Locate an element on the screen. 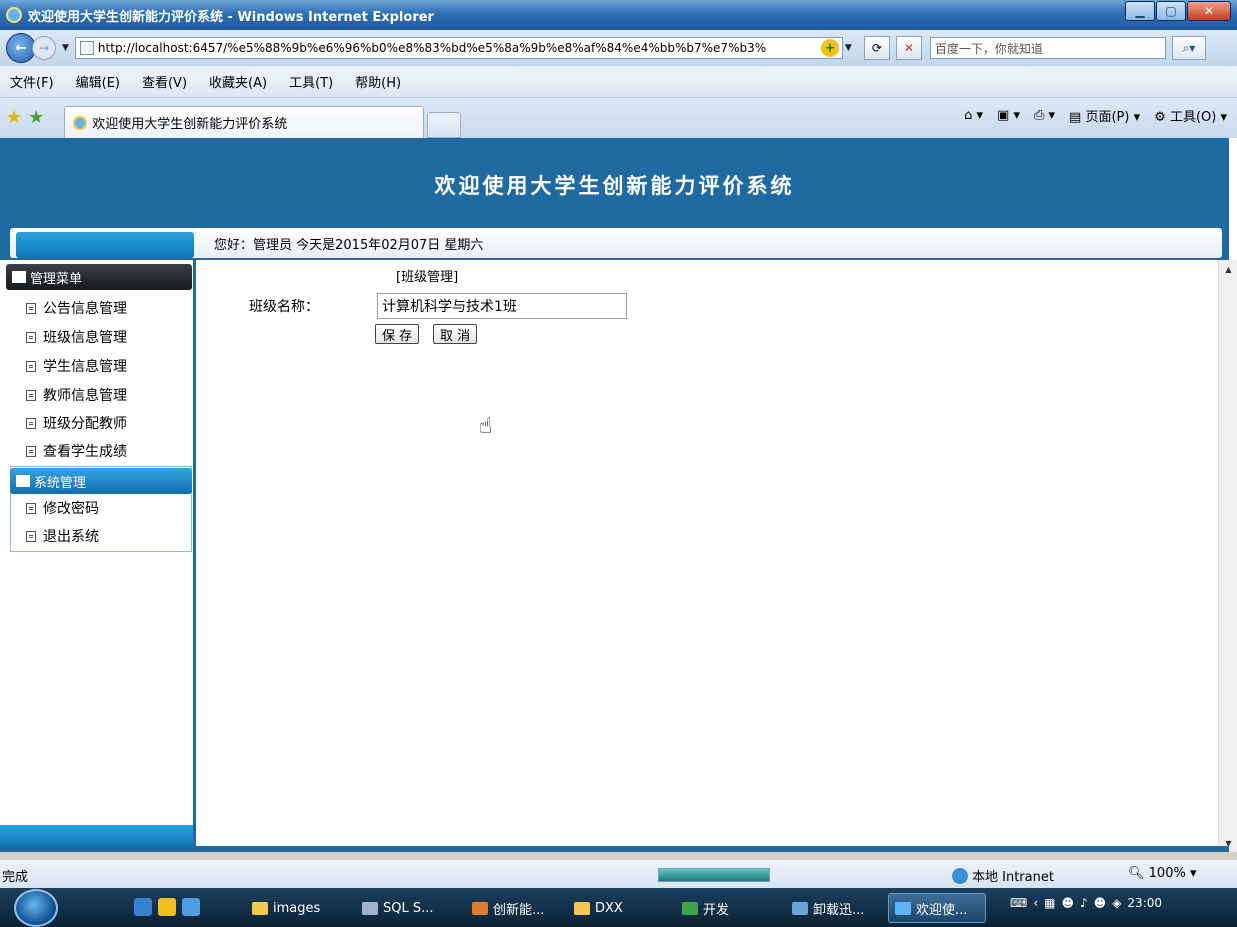  sidebar-item-class: 班级信息管理 is located at coordinates (76, 337).